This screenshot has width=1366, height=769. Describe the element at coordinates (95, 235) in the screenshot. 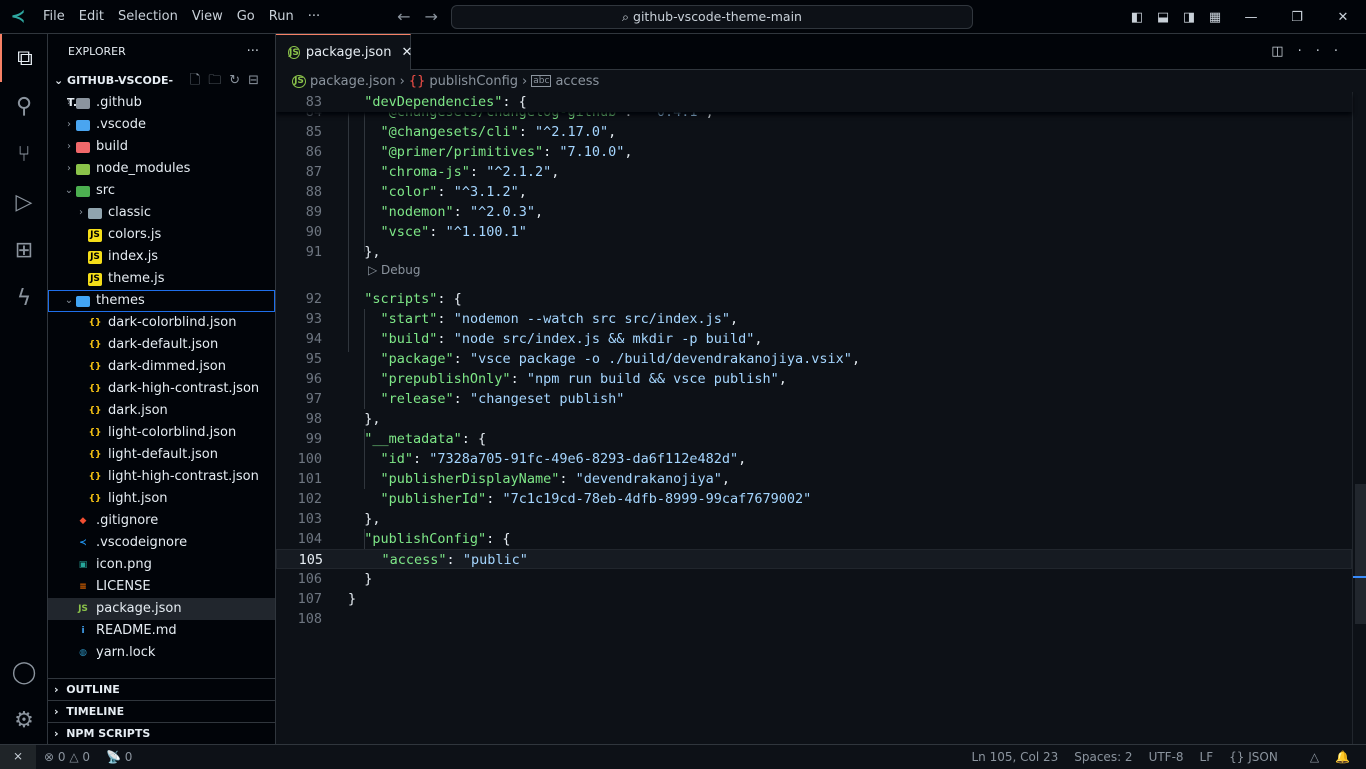

I see `js-icon: JS` at that location.